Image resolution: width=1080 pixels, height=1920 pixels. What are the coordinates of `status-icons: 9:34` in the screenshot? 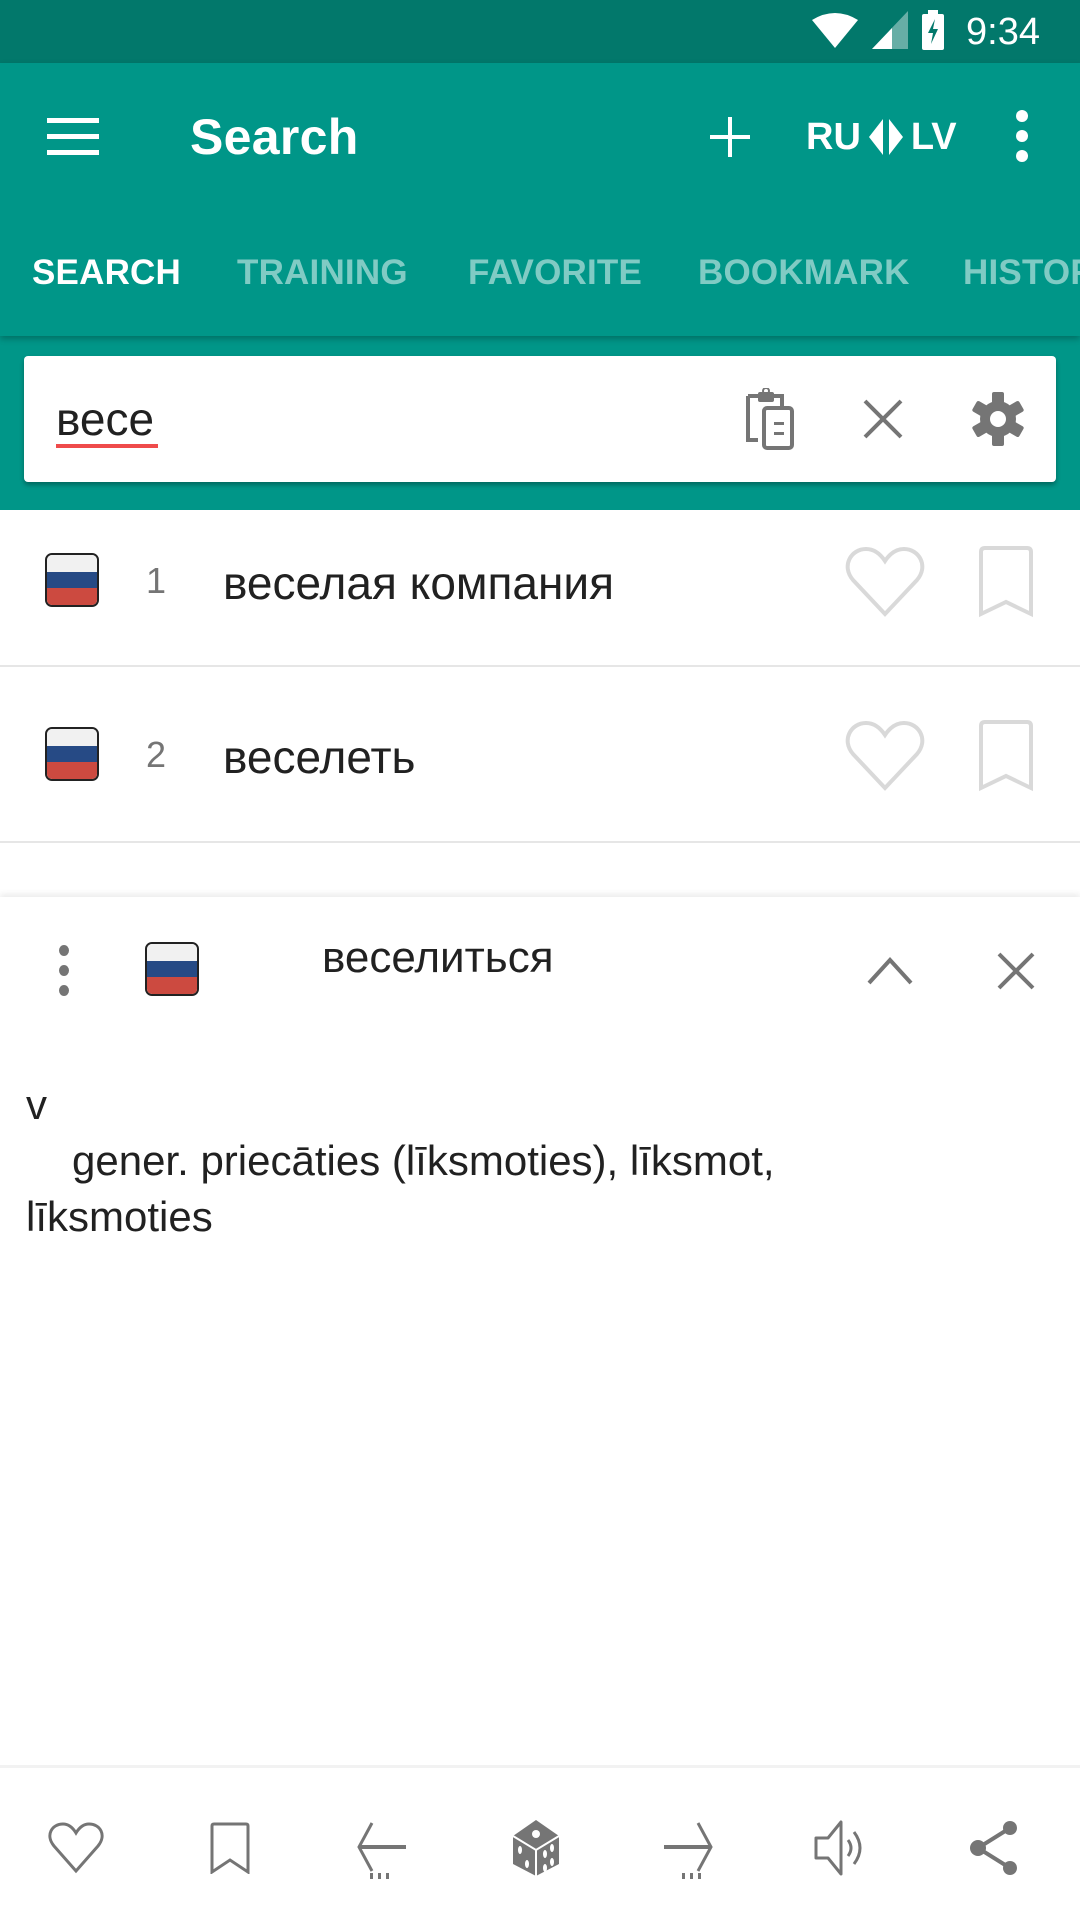 It's located at (926, 32).